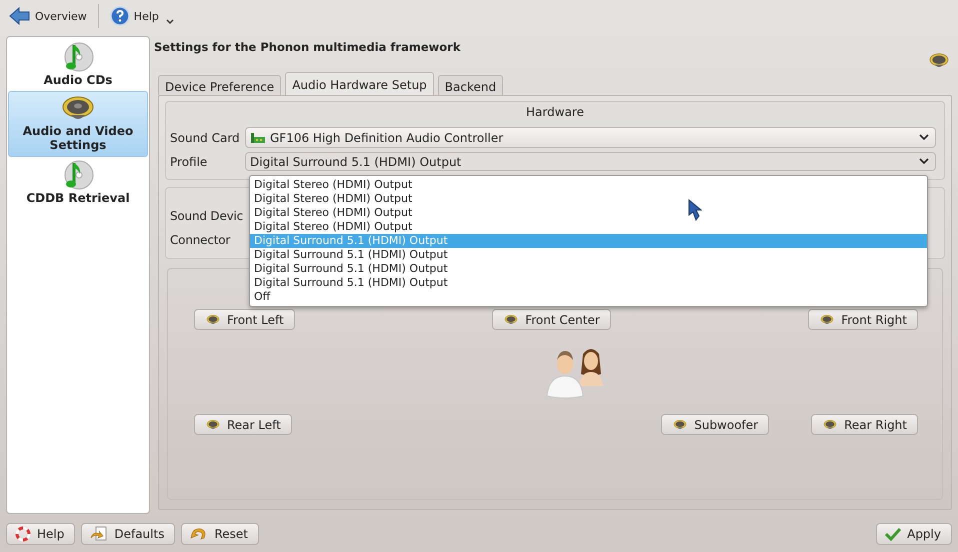  I want to click on back-arrow-icon, so click(20, 16).